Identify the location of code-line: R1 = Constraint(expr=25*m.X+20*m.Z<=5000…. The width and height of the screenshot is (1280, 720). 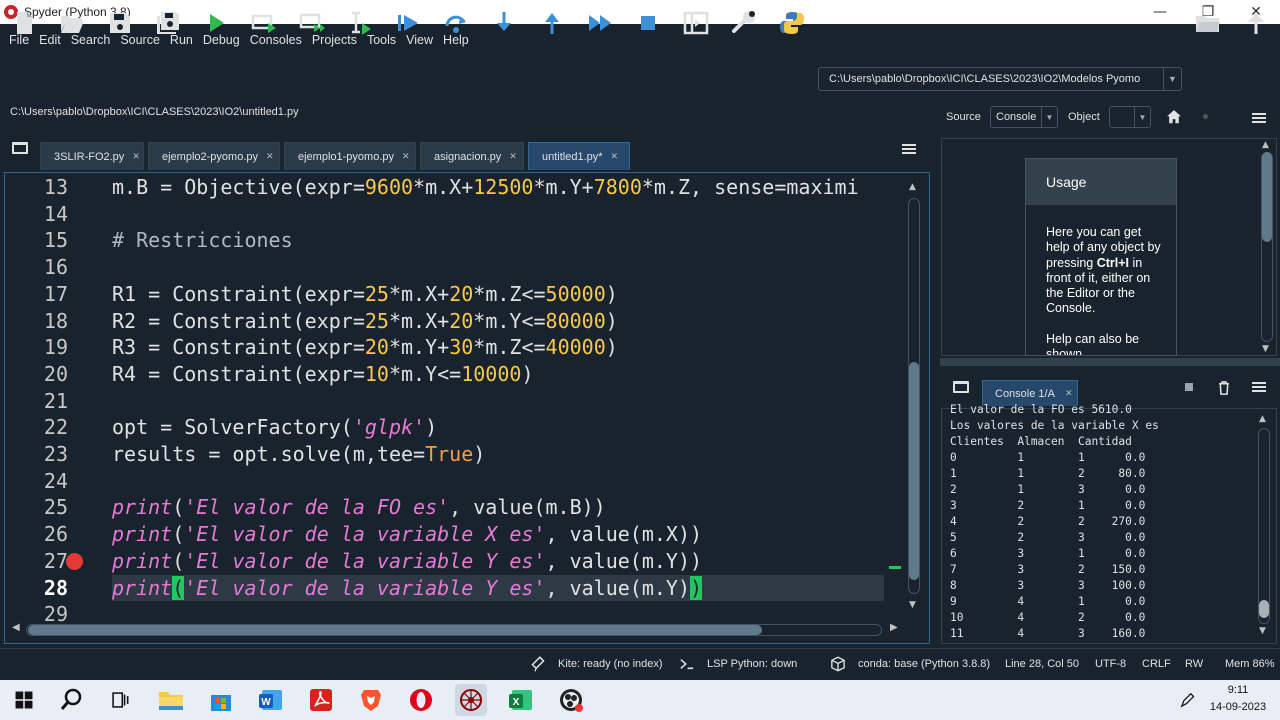
(365, 294).